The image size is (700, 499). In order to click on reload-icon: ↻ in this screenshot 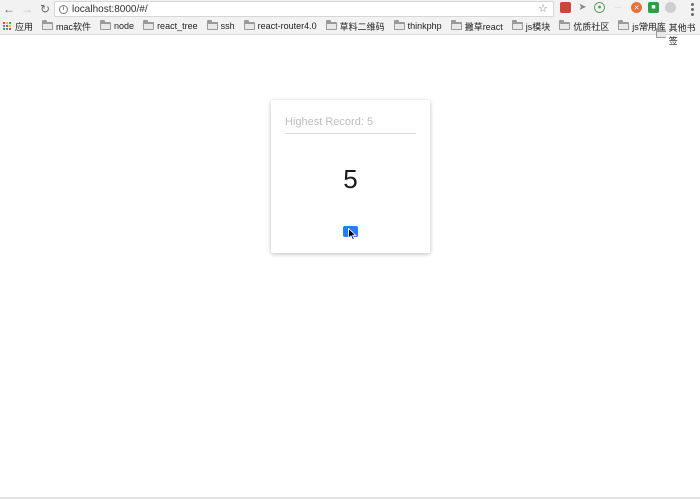, I will do `click(45, 9)`.